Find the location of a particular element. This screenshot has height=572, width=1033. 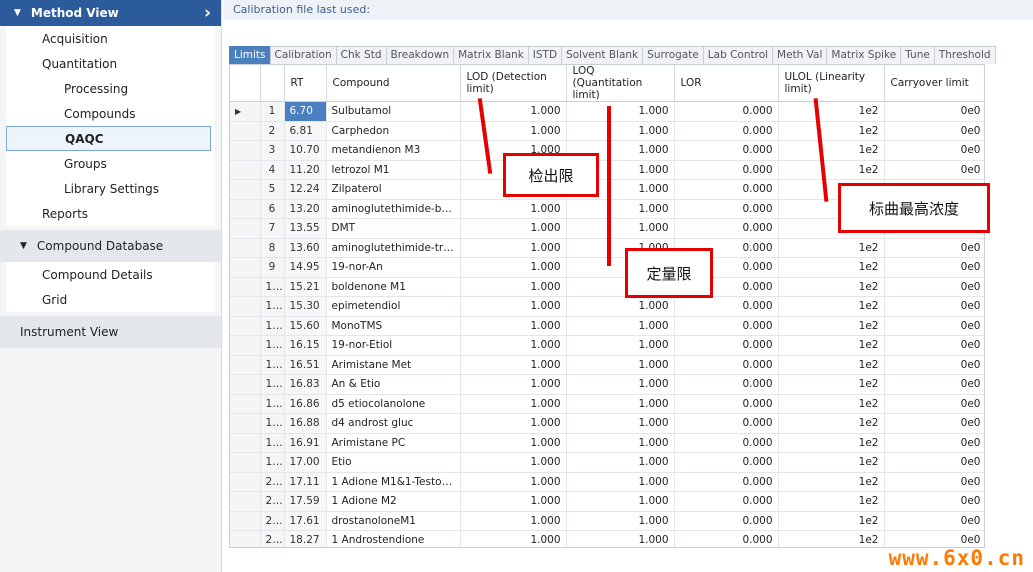

cell-compound: Carphedon is located at coordinates (393, 131).